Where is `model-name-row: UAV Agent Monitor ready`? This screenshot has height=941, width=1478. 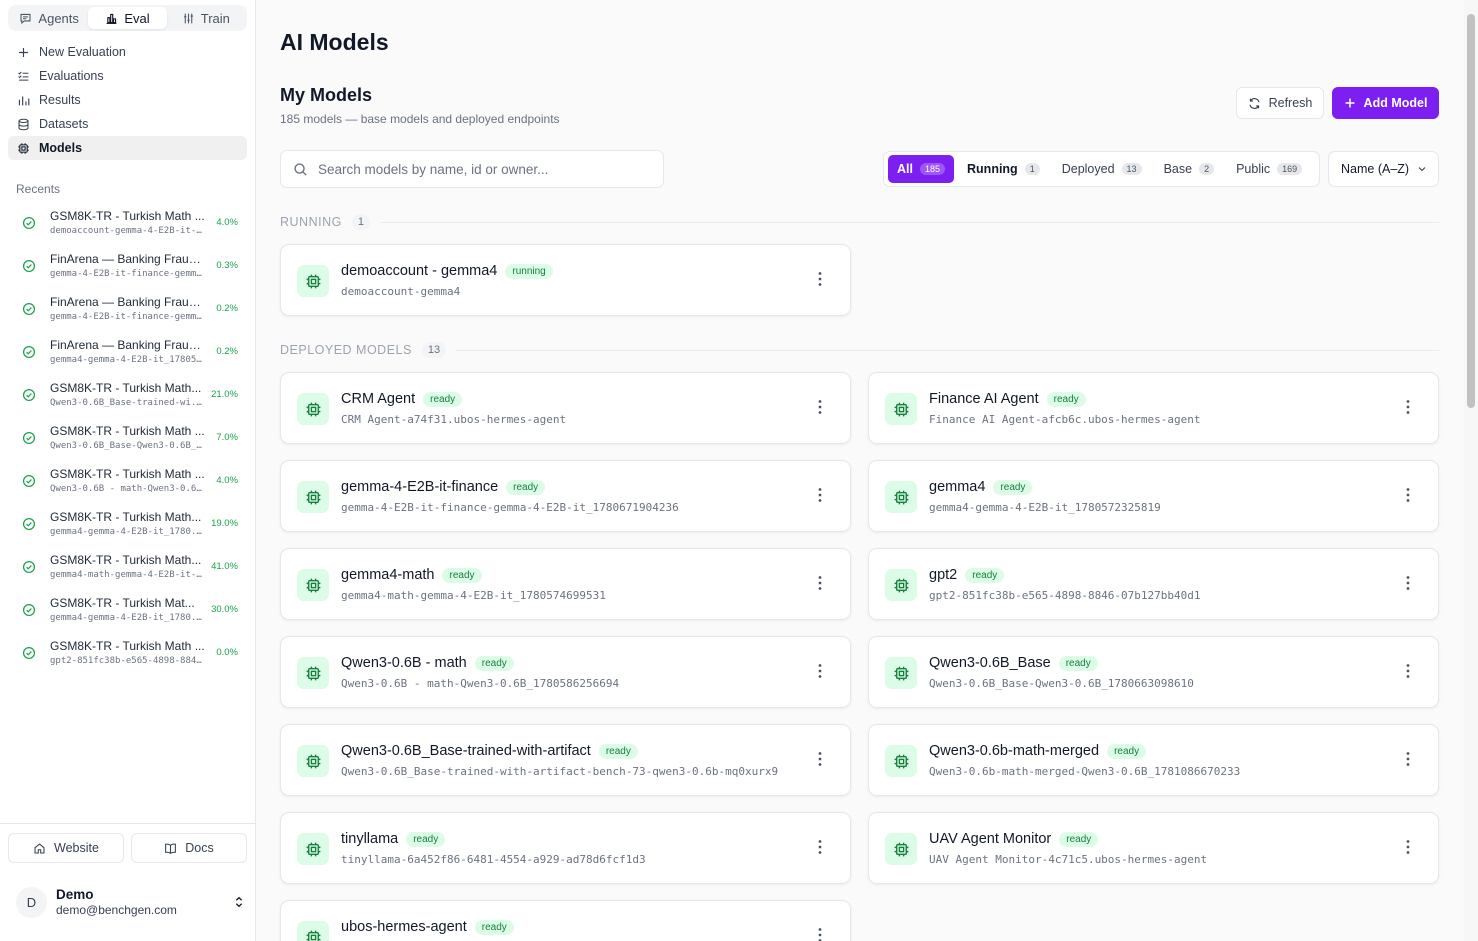
model-name-row: UAV Agent Monitor ready is located at coordinates (1014, 839).